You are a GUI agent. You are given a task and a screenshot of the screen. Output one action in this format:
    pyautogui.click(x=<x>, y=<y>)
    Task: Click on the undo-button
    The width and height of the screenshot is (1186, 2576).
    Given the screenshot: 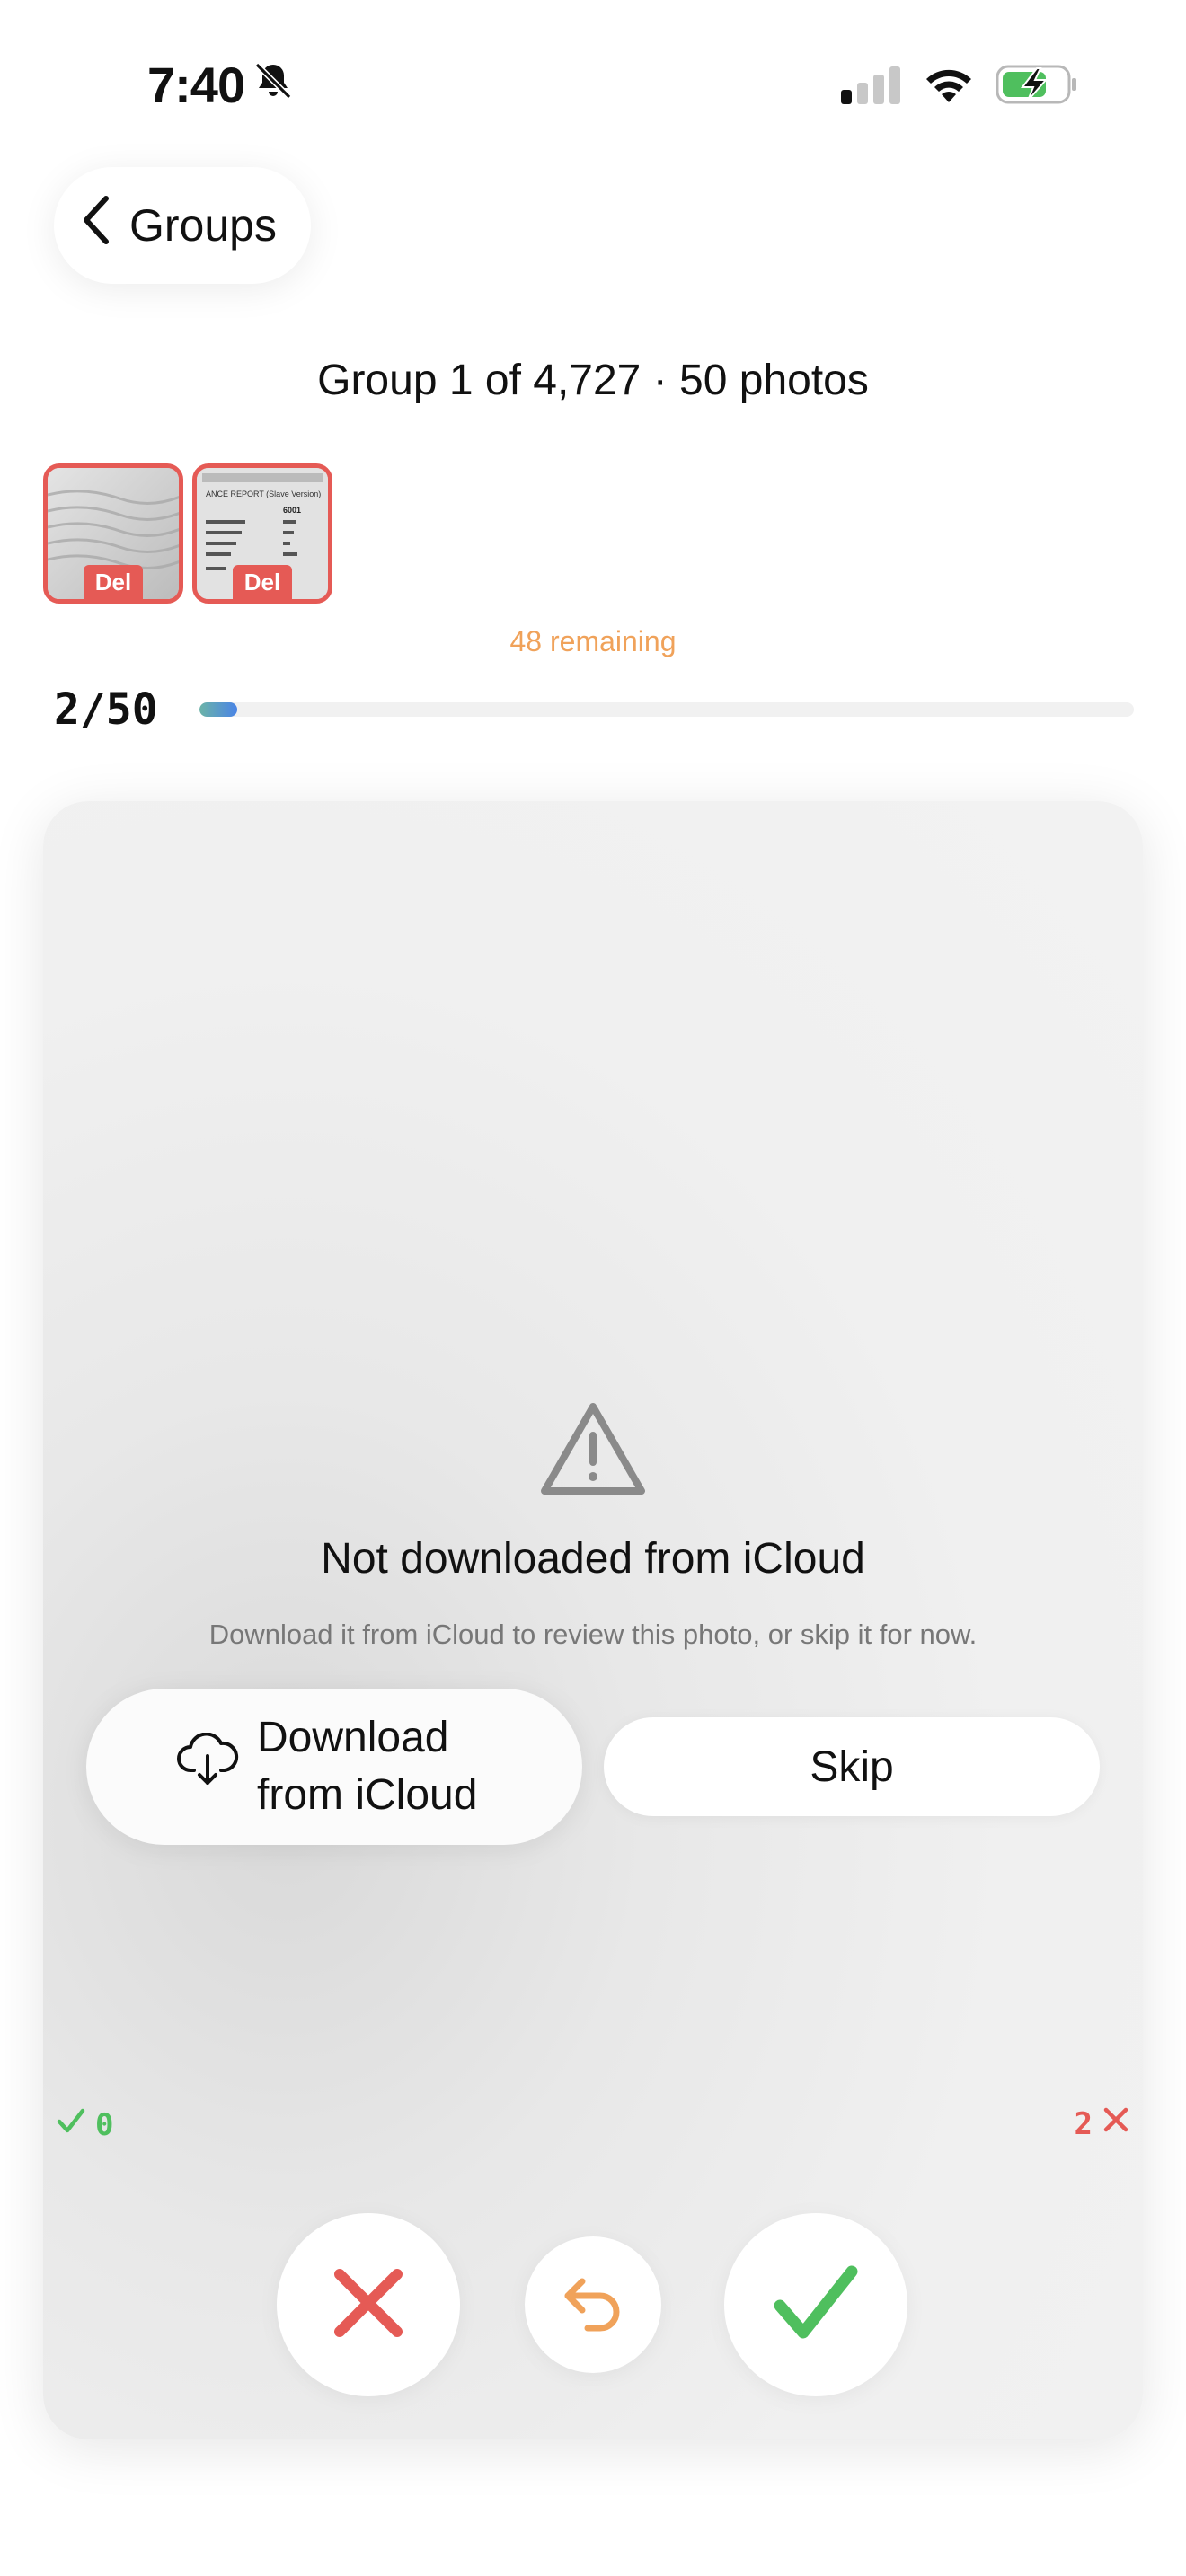 What is the action you would take?
    pyautogui.click(x=593, y=2304)
    